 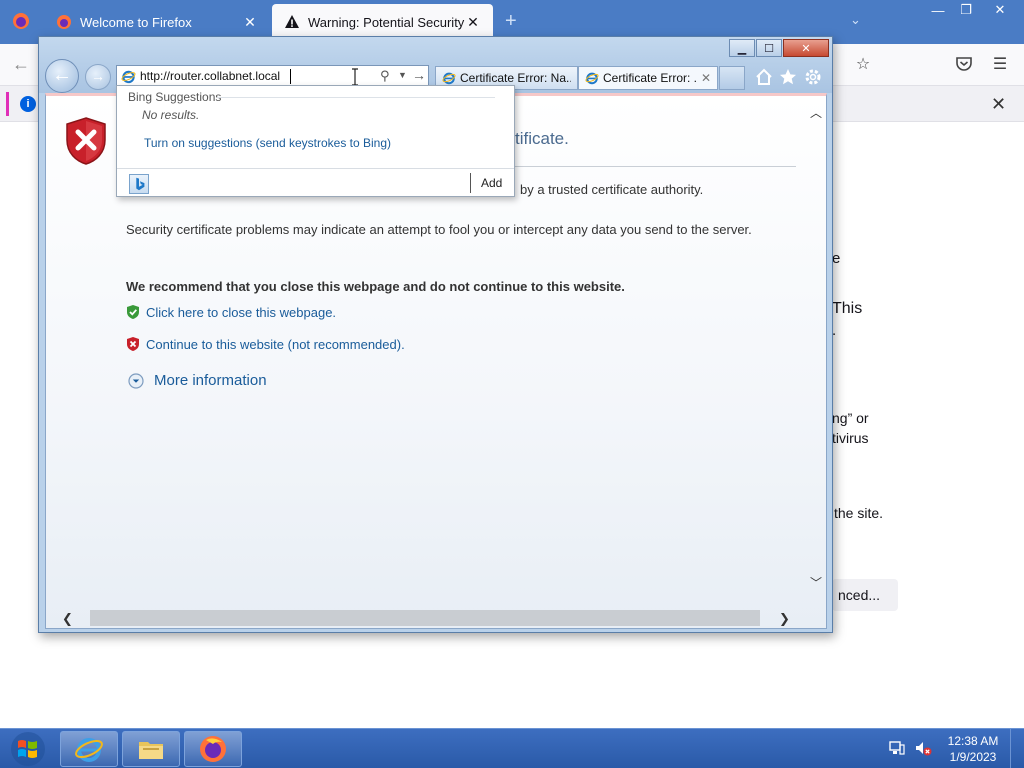 What do you see at coordinates (511, 21) in the screenshot?
I see `new-tab-button: +` at bounding box center [511, 21].